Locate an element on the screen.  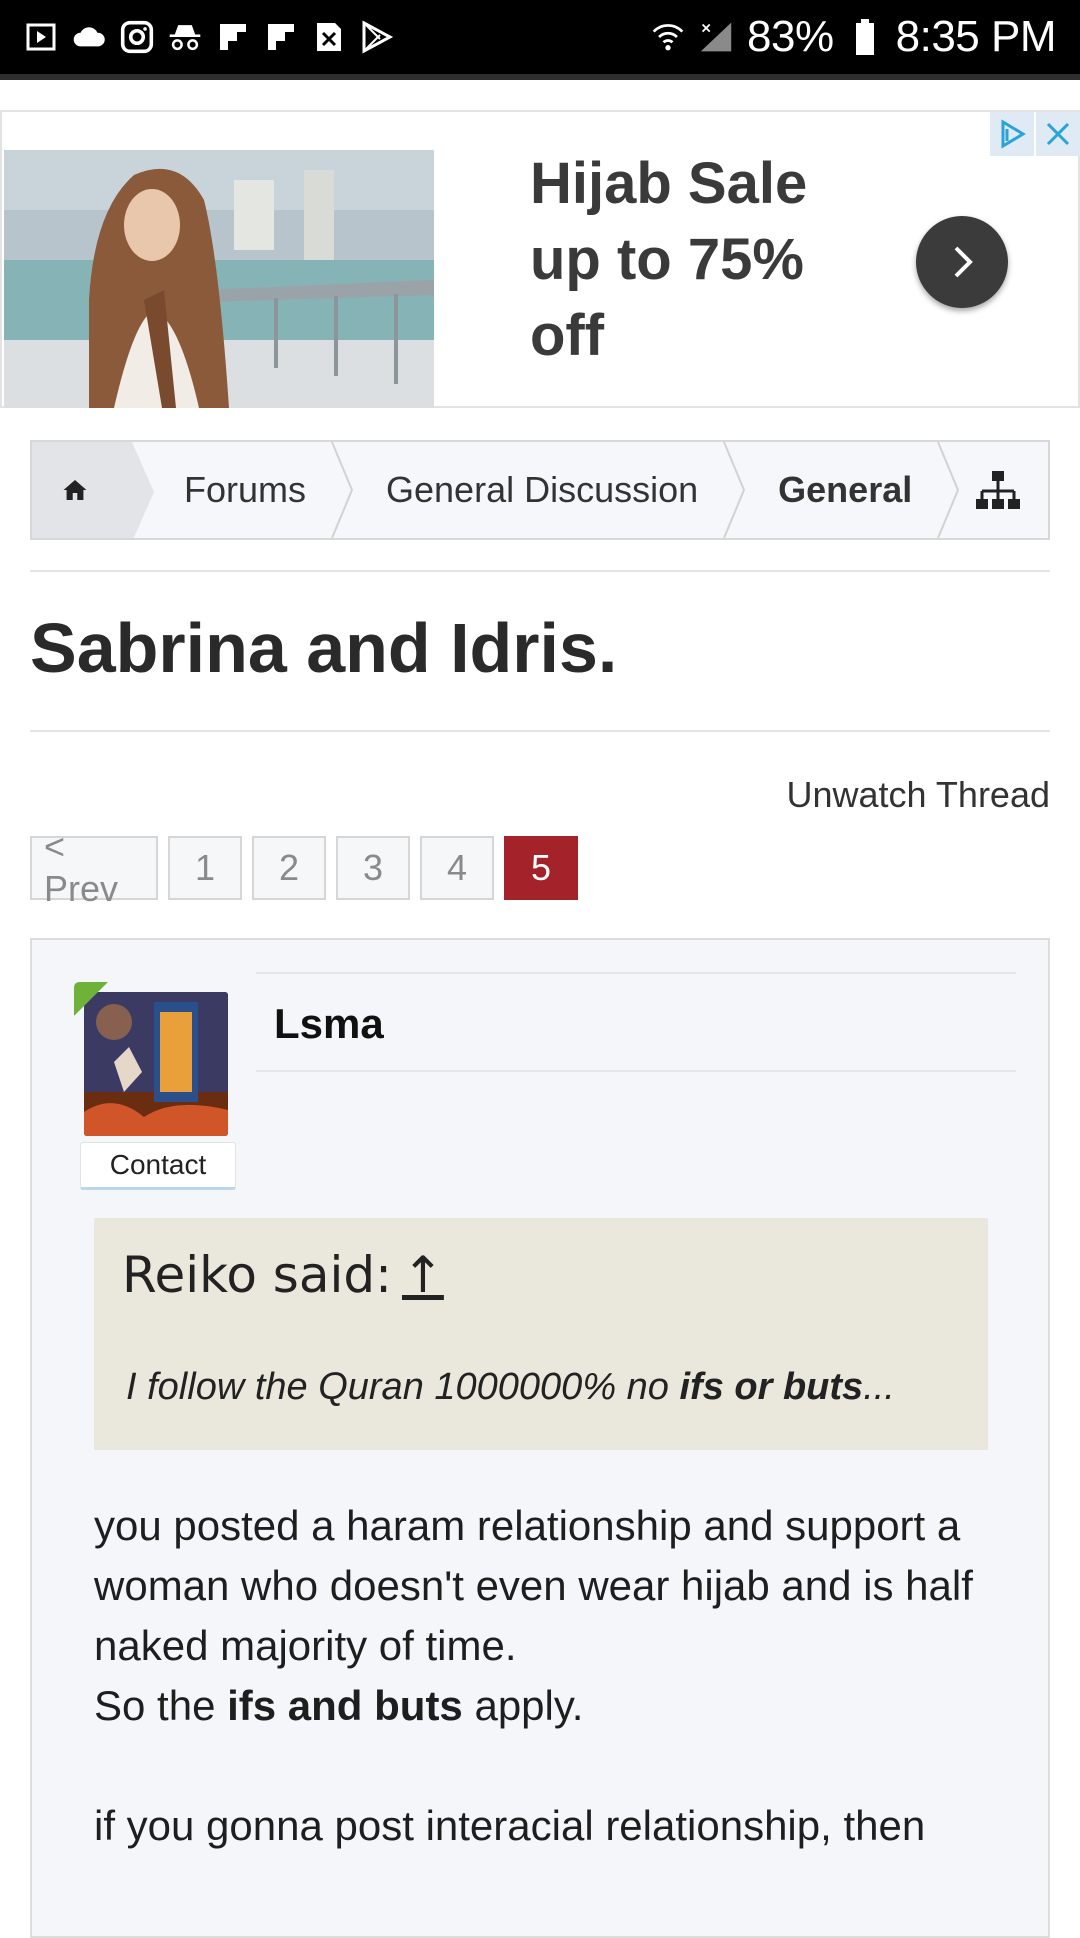
post-text: So the is located at coordinates (161, 1705).